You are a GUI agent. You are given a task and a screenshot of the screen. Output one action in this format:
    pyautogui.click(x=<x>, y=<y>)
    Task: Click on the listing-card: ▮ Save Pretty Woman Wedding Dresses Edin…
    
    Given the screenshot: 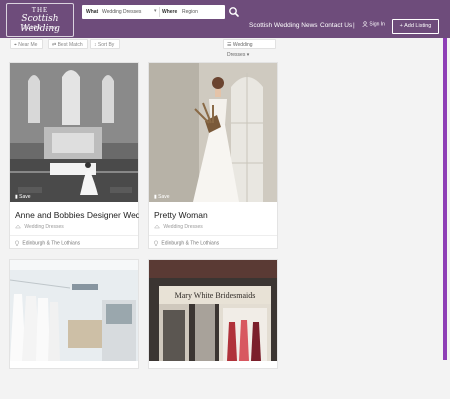 What is the action you would take?
    pyautogui.click(x=213, y=155)
    